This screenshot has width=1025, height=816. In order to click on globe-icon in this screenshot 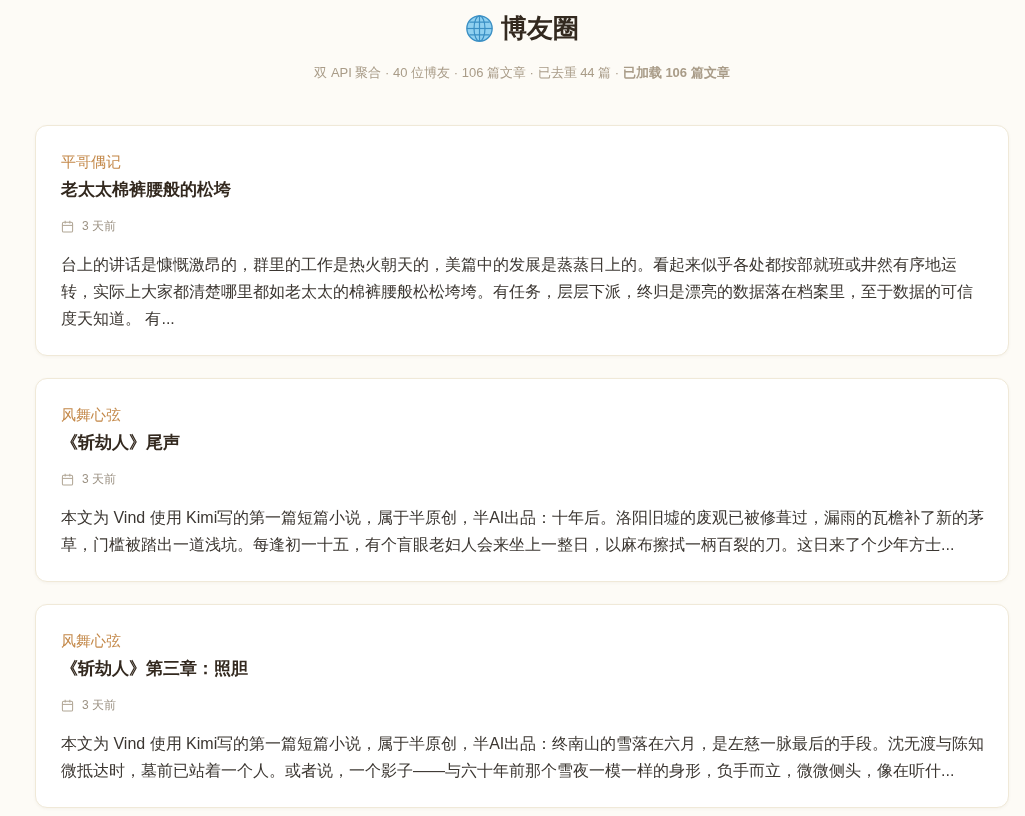, I will do `click(479, 28)`.